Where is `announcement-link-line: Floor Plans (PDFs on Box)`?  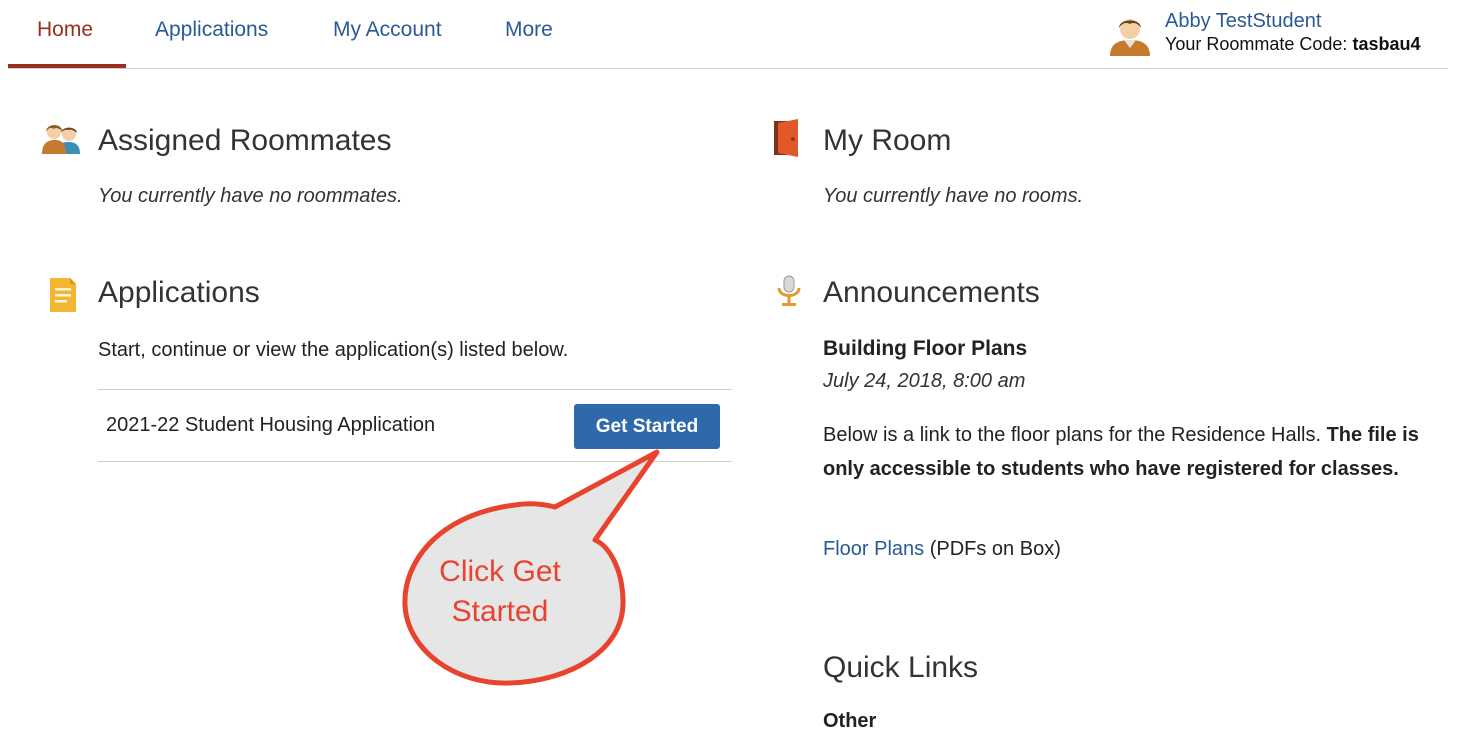 announcement-link-line: Floor Plans (PDFs on Box) is located at coordinates (942, 549).